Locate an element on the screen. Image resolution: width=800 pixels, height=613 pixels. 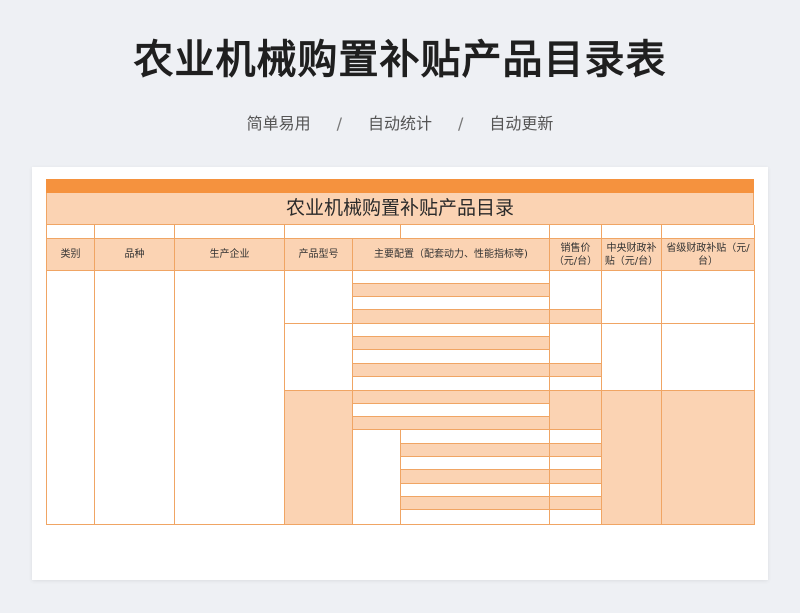
manufacturer-cell is located at coordinates (230, 398).